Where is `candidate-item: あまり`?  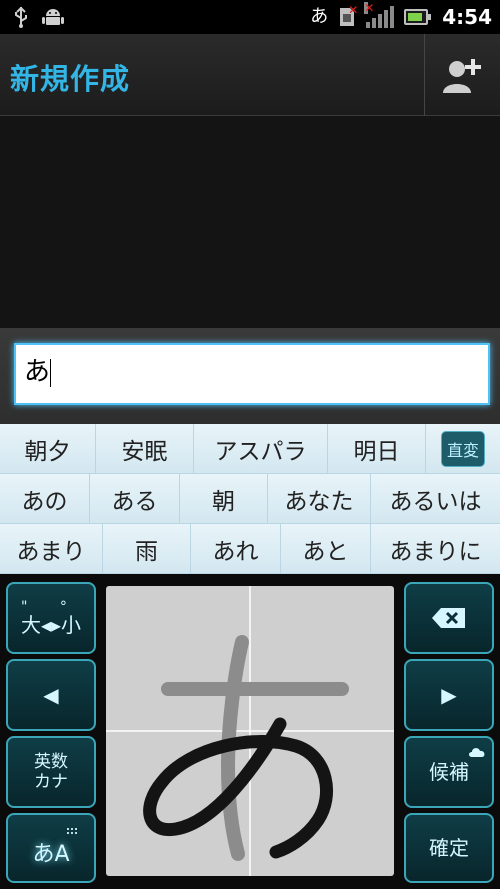
candidate-item: あまり is located at coordinates (51, 548).